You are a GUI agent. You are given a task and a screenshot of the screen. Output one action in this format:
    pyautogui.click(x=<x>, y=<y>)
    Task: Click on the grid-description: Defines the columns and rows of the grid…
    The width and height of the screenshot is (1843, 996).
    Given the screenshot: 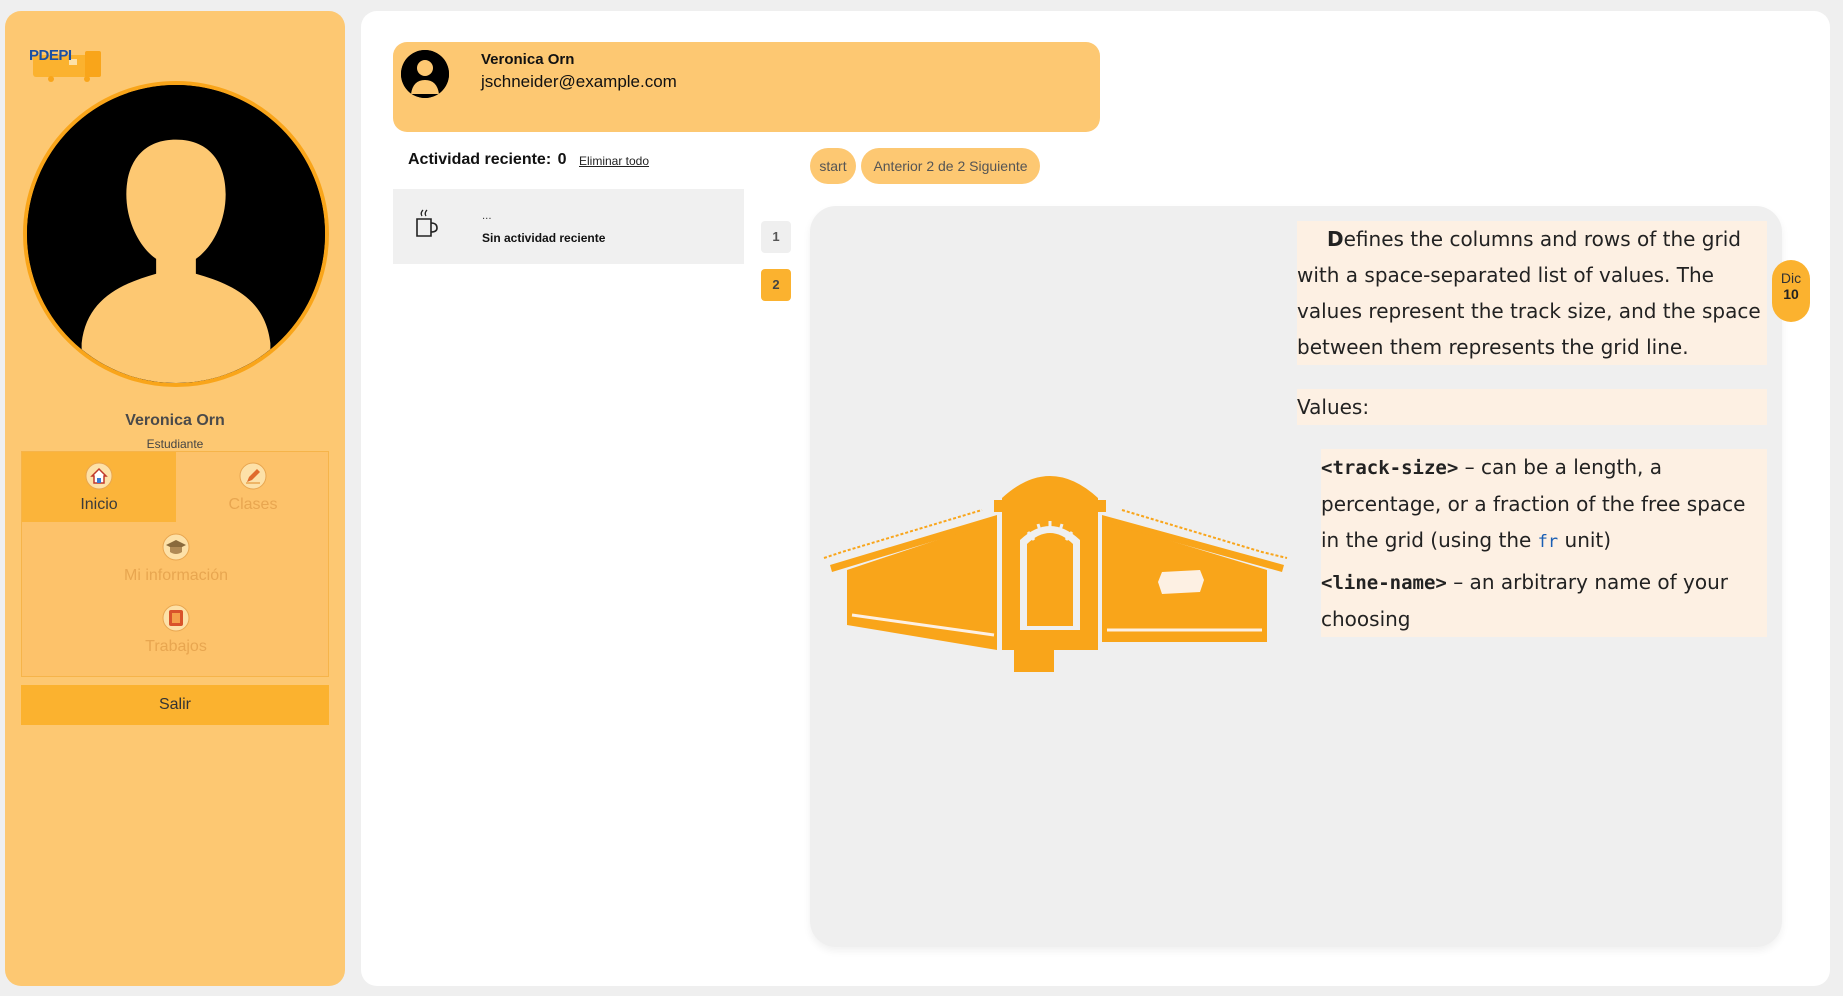 What is the action you would take?
    pyautogui.click(x=1532, y=431)
    